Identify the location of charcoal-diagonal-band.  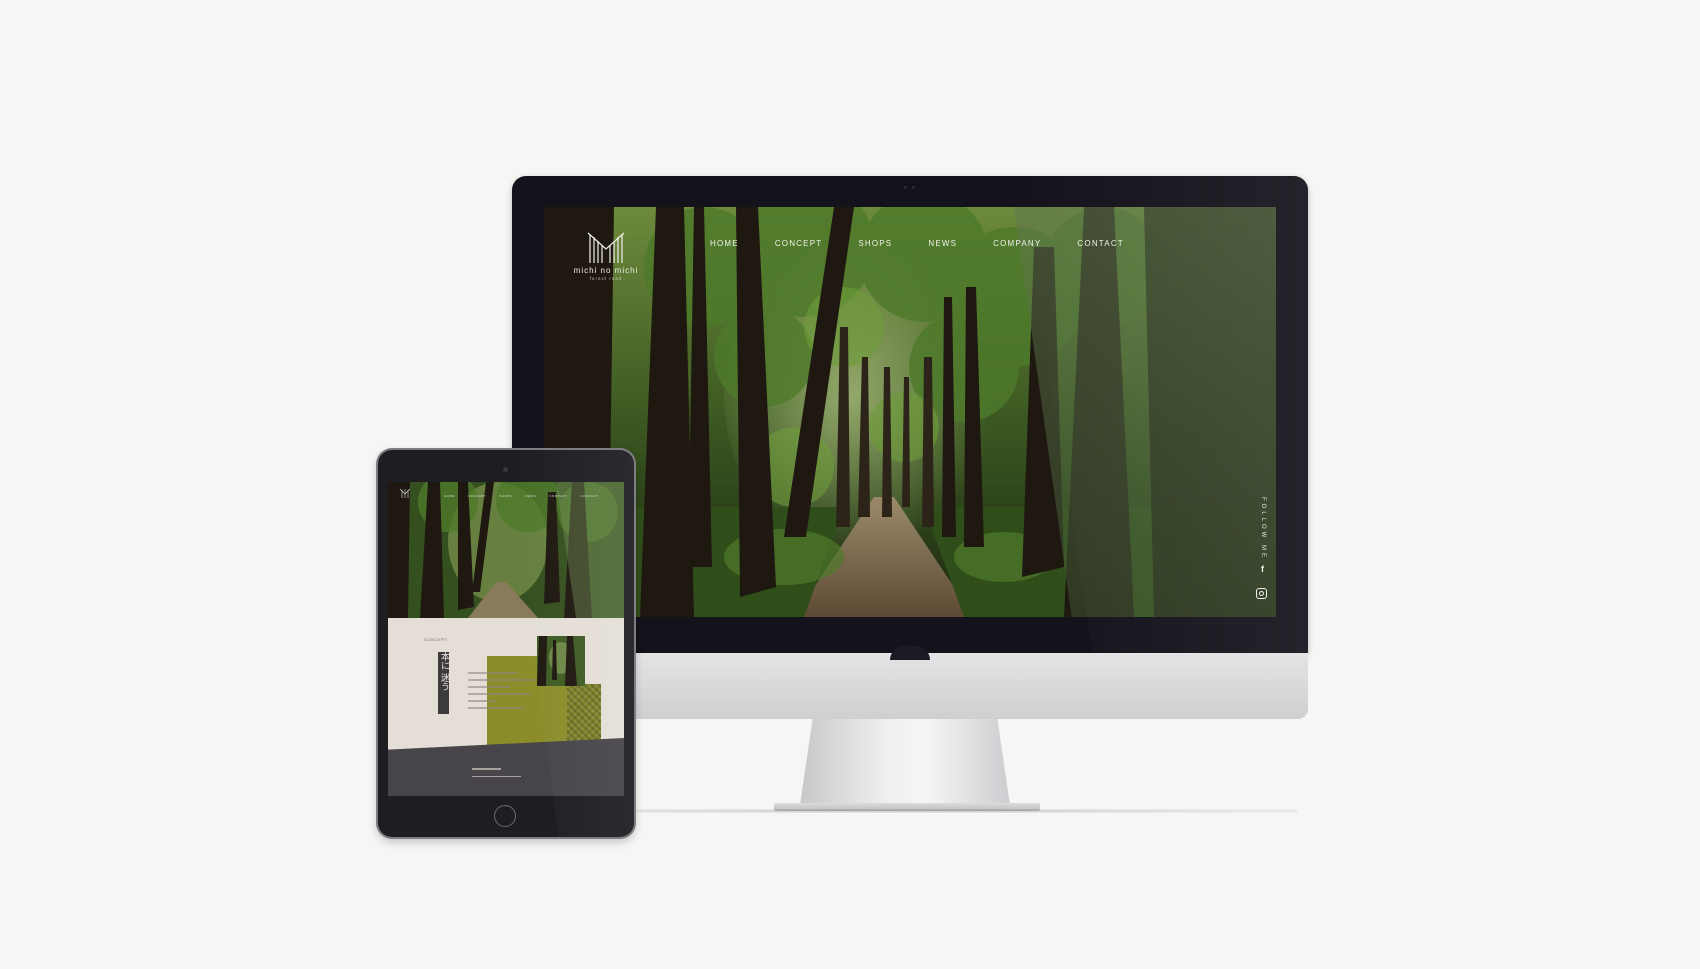
(506, 767).